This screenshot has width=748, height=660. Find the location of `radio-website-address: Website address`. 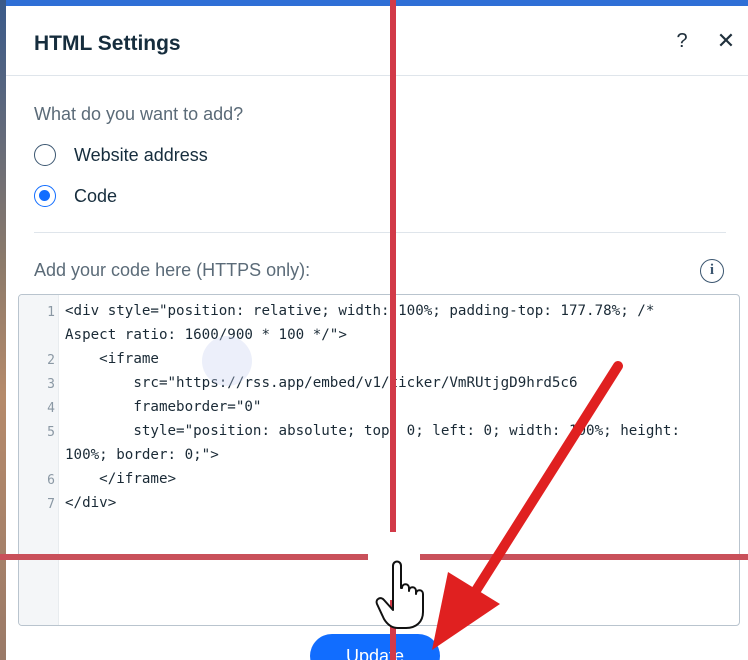

radio-website-address: Website address is located at coordinates (121, 155).